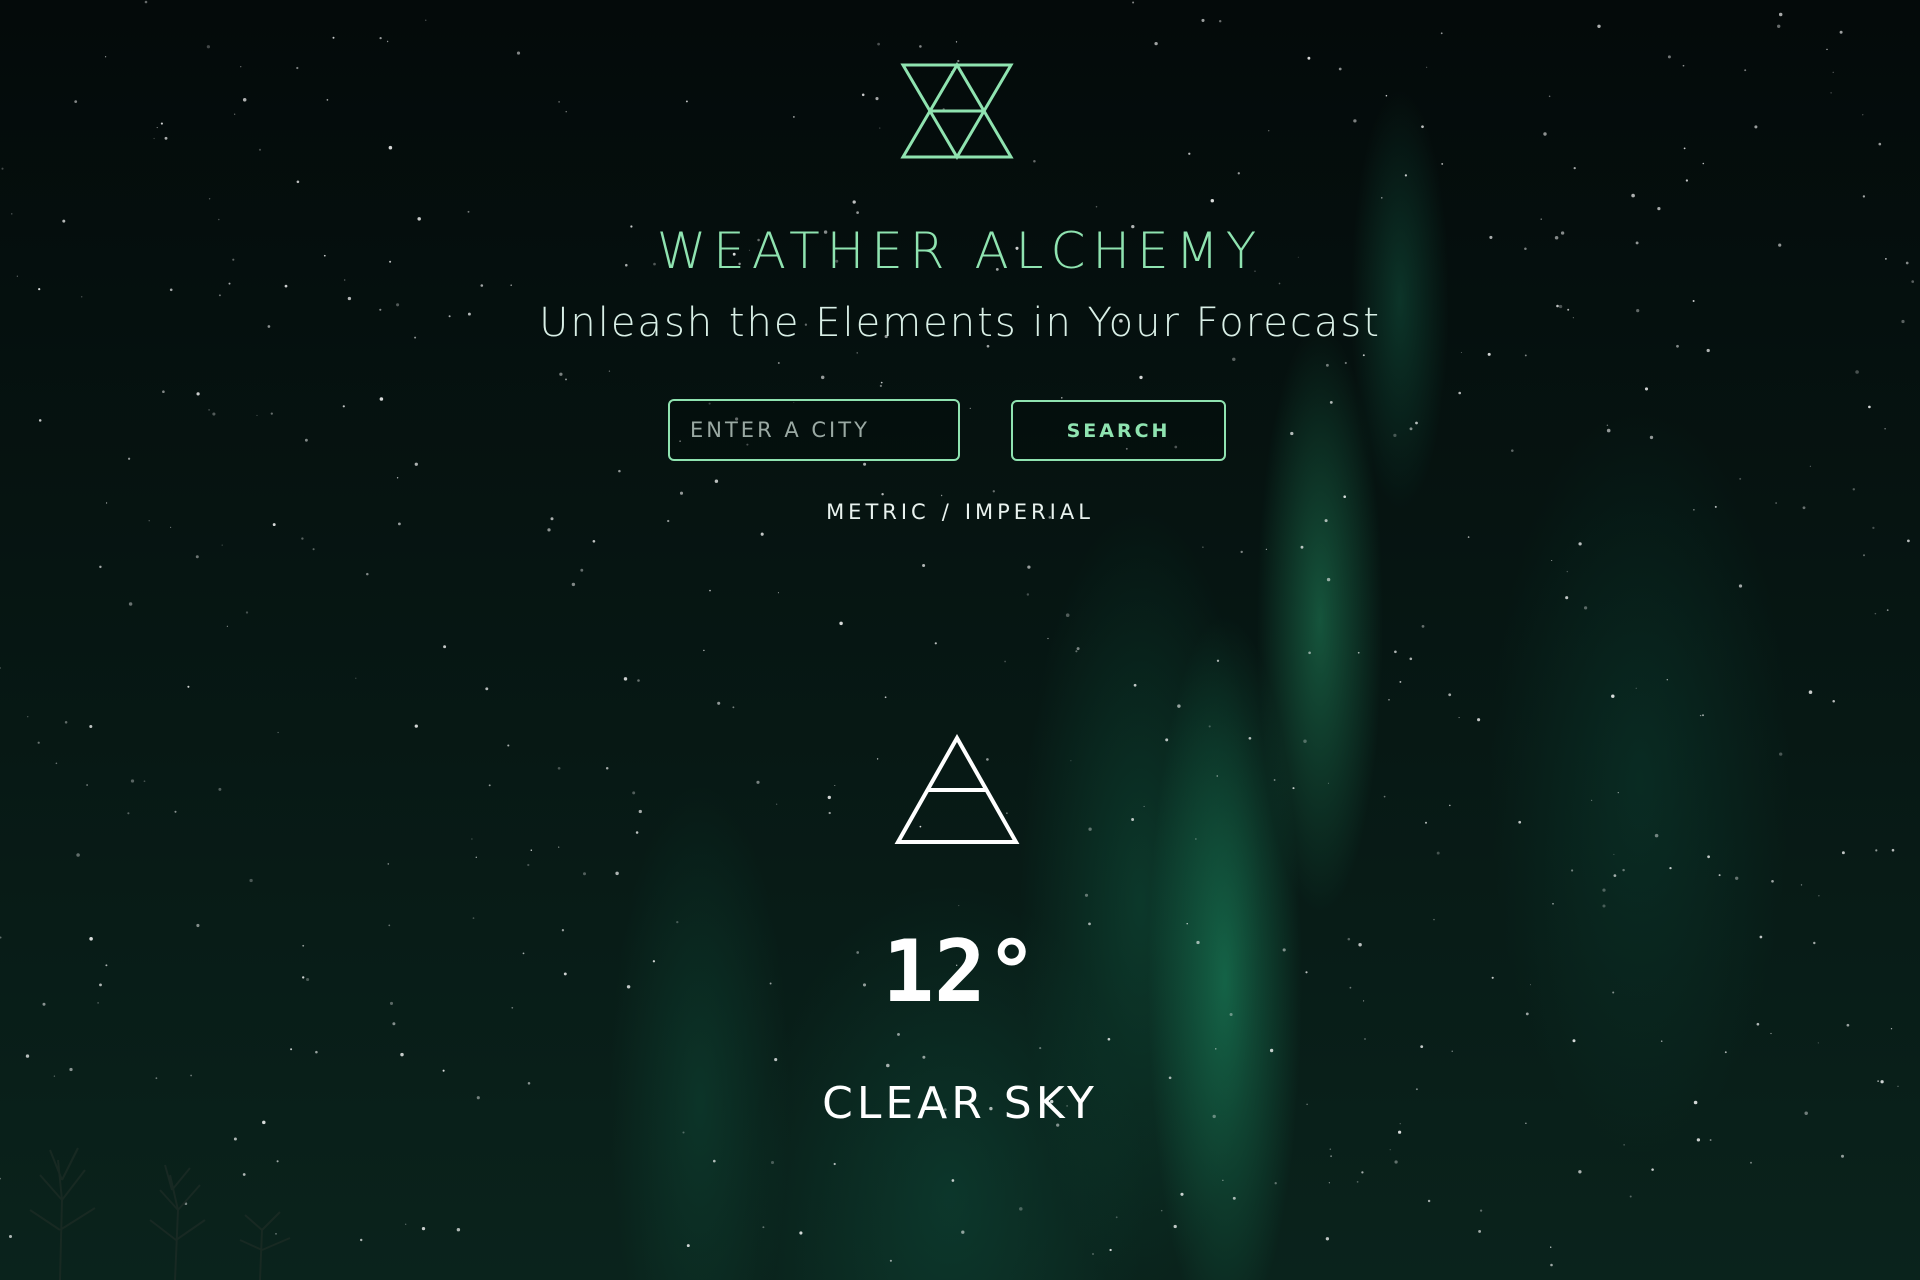  What do you see at coordinates (957, 111) in the screenshot?
I see `alchemy-hexagram-icon` at bounding box center [957, 111].